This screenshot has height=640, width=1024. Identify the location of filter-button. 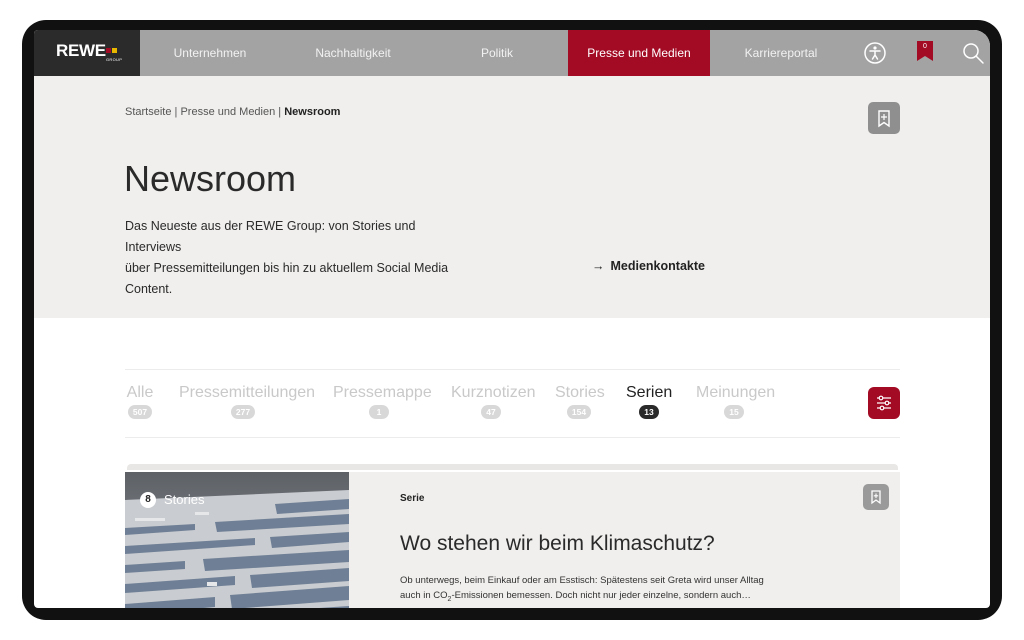
(884, 403).